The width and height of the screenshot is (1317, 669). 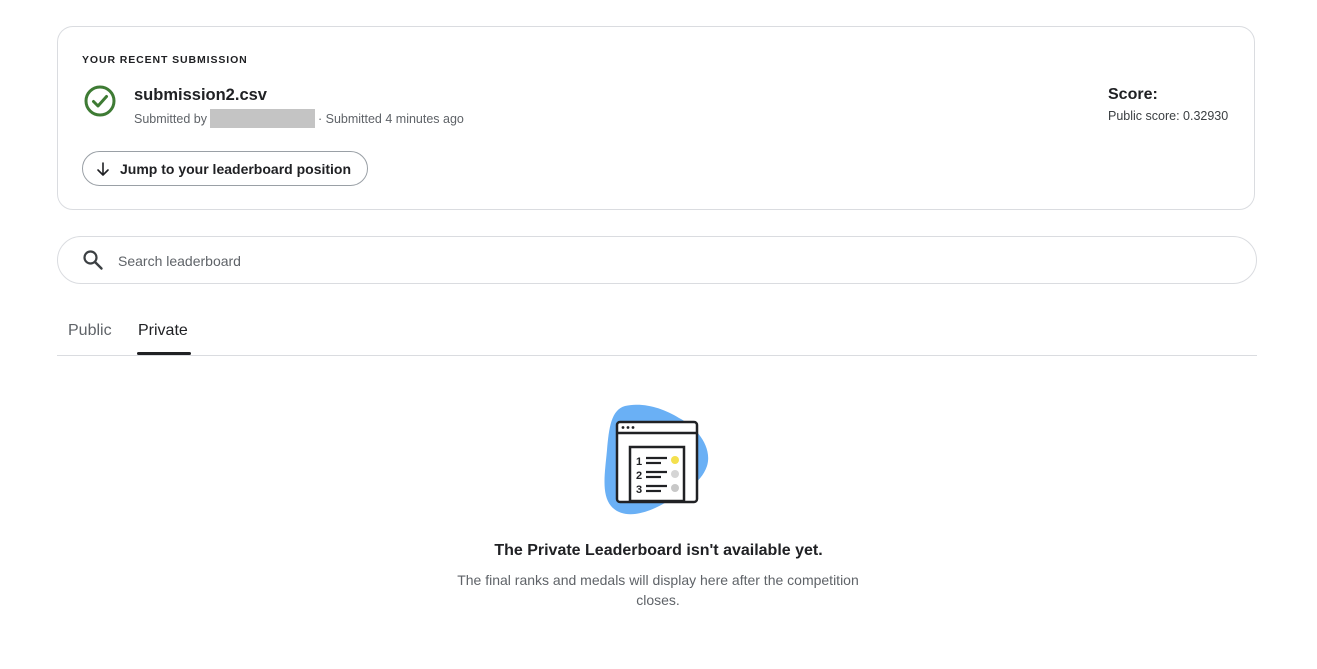 What do you see at coordinates (262, 118) in the screenshot?
I see `redacted-username` at bounding box center [262, 118].